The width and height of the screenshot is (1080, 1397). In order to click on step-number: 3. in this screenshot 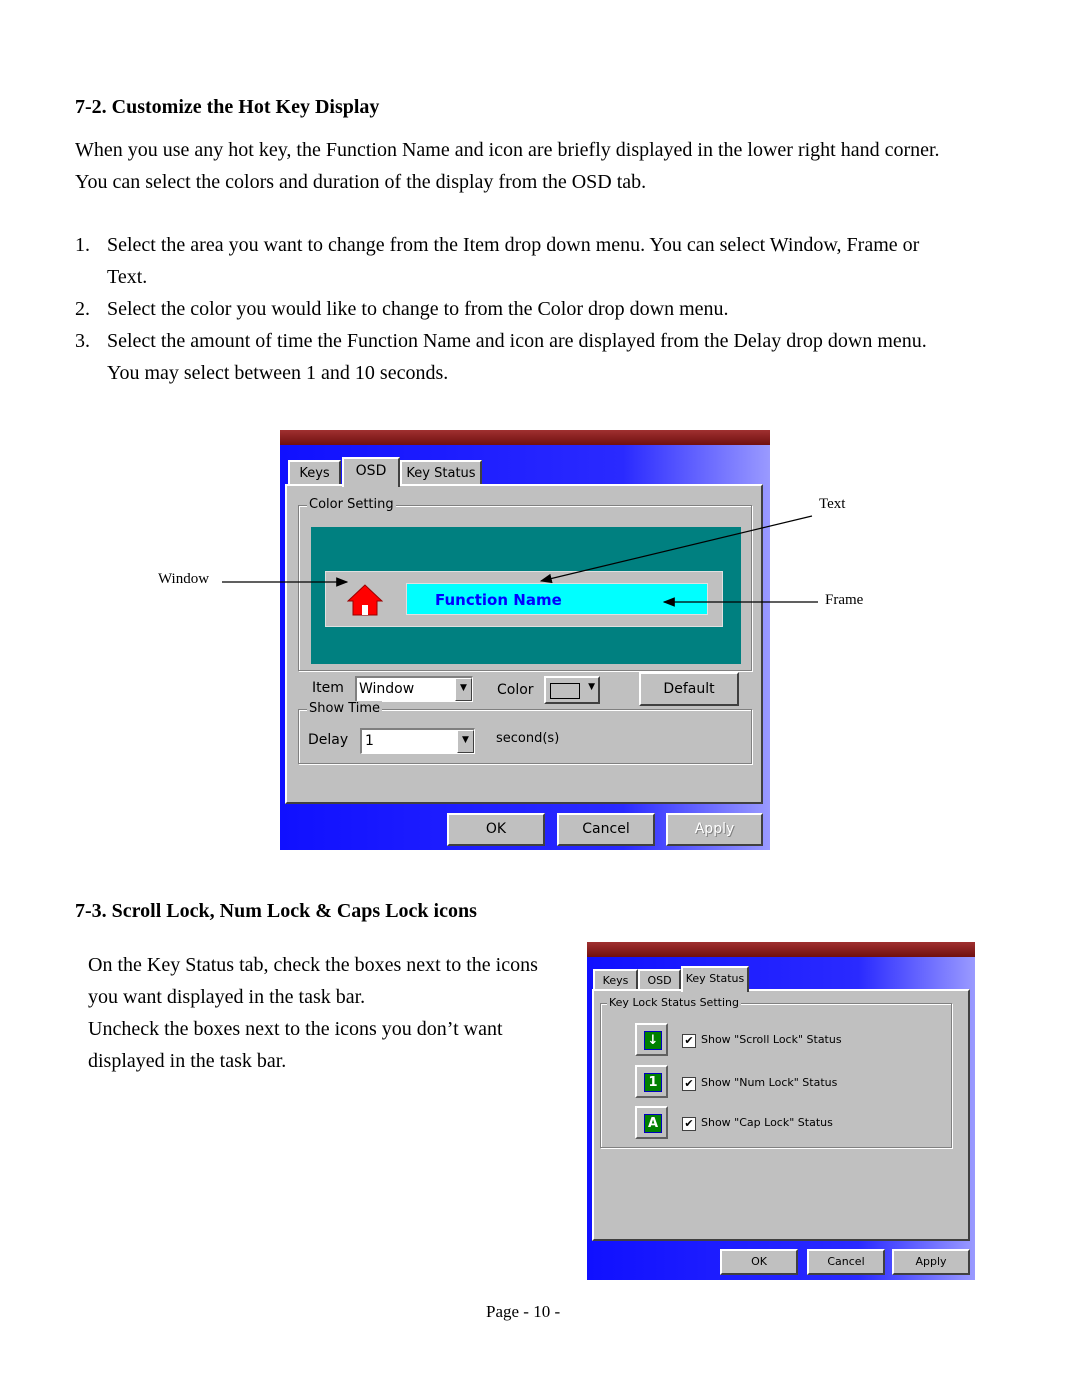, I will do `click(82, 341)`.